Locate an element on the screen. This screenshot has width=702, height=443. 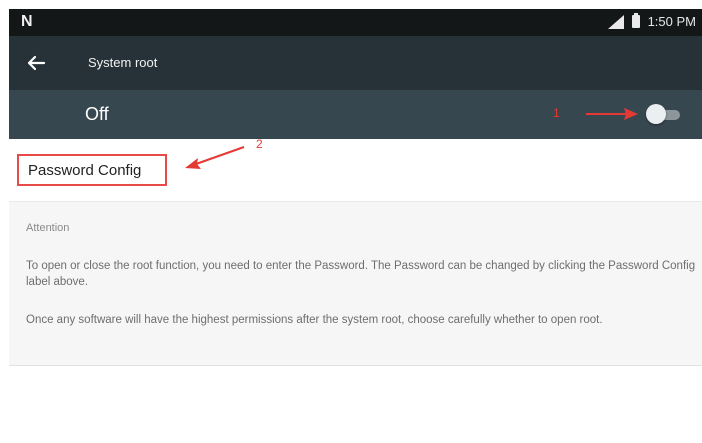
toolbar: System root is located at coordinates (355, 63).